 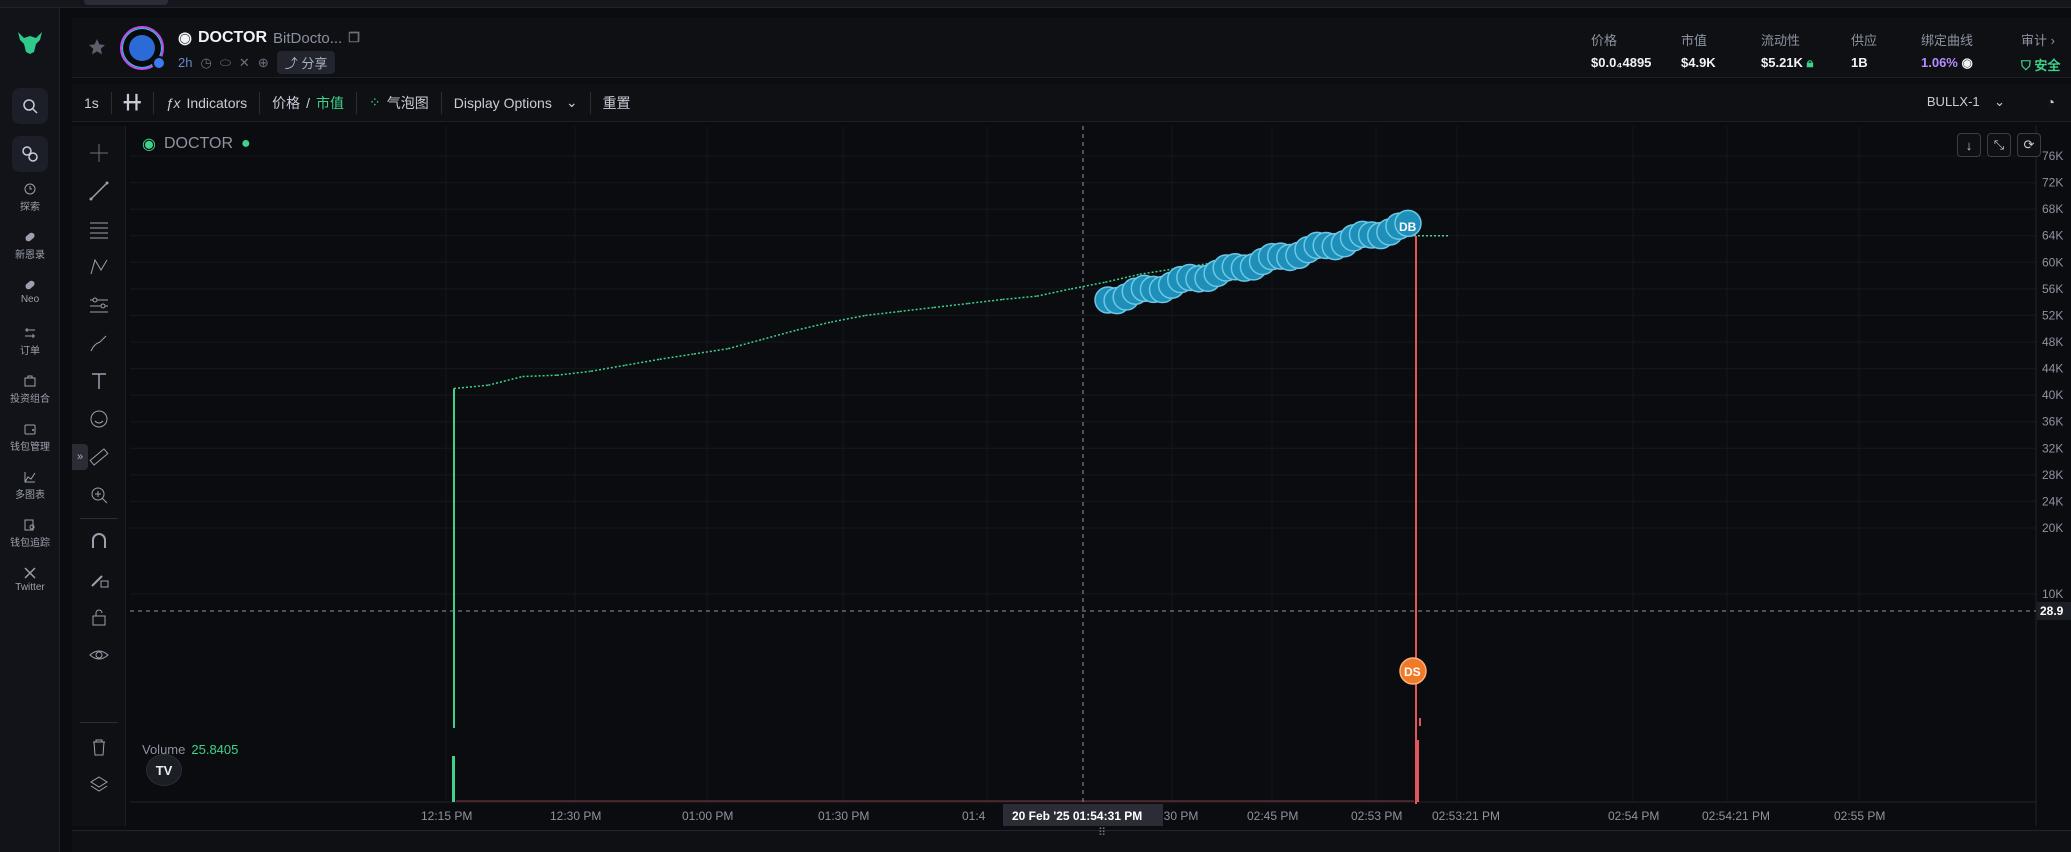 I want to click on display-options-button: Display Options ⌄, so click(x=516, y=102).